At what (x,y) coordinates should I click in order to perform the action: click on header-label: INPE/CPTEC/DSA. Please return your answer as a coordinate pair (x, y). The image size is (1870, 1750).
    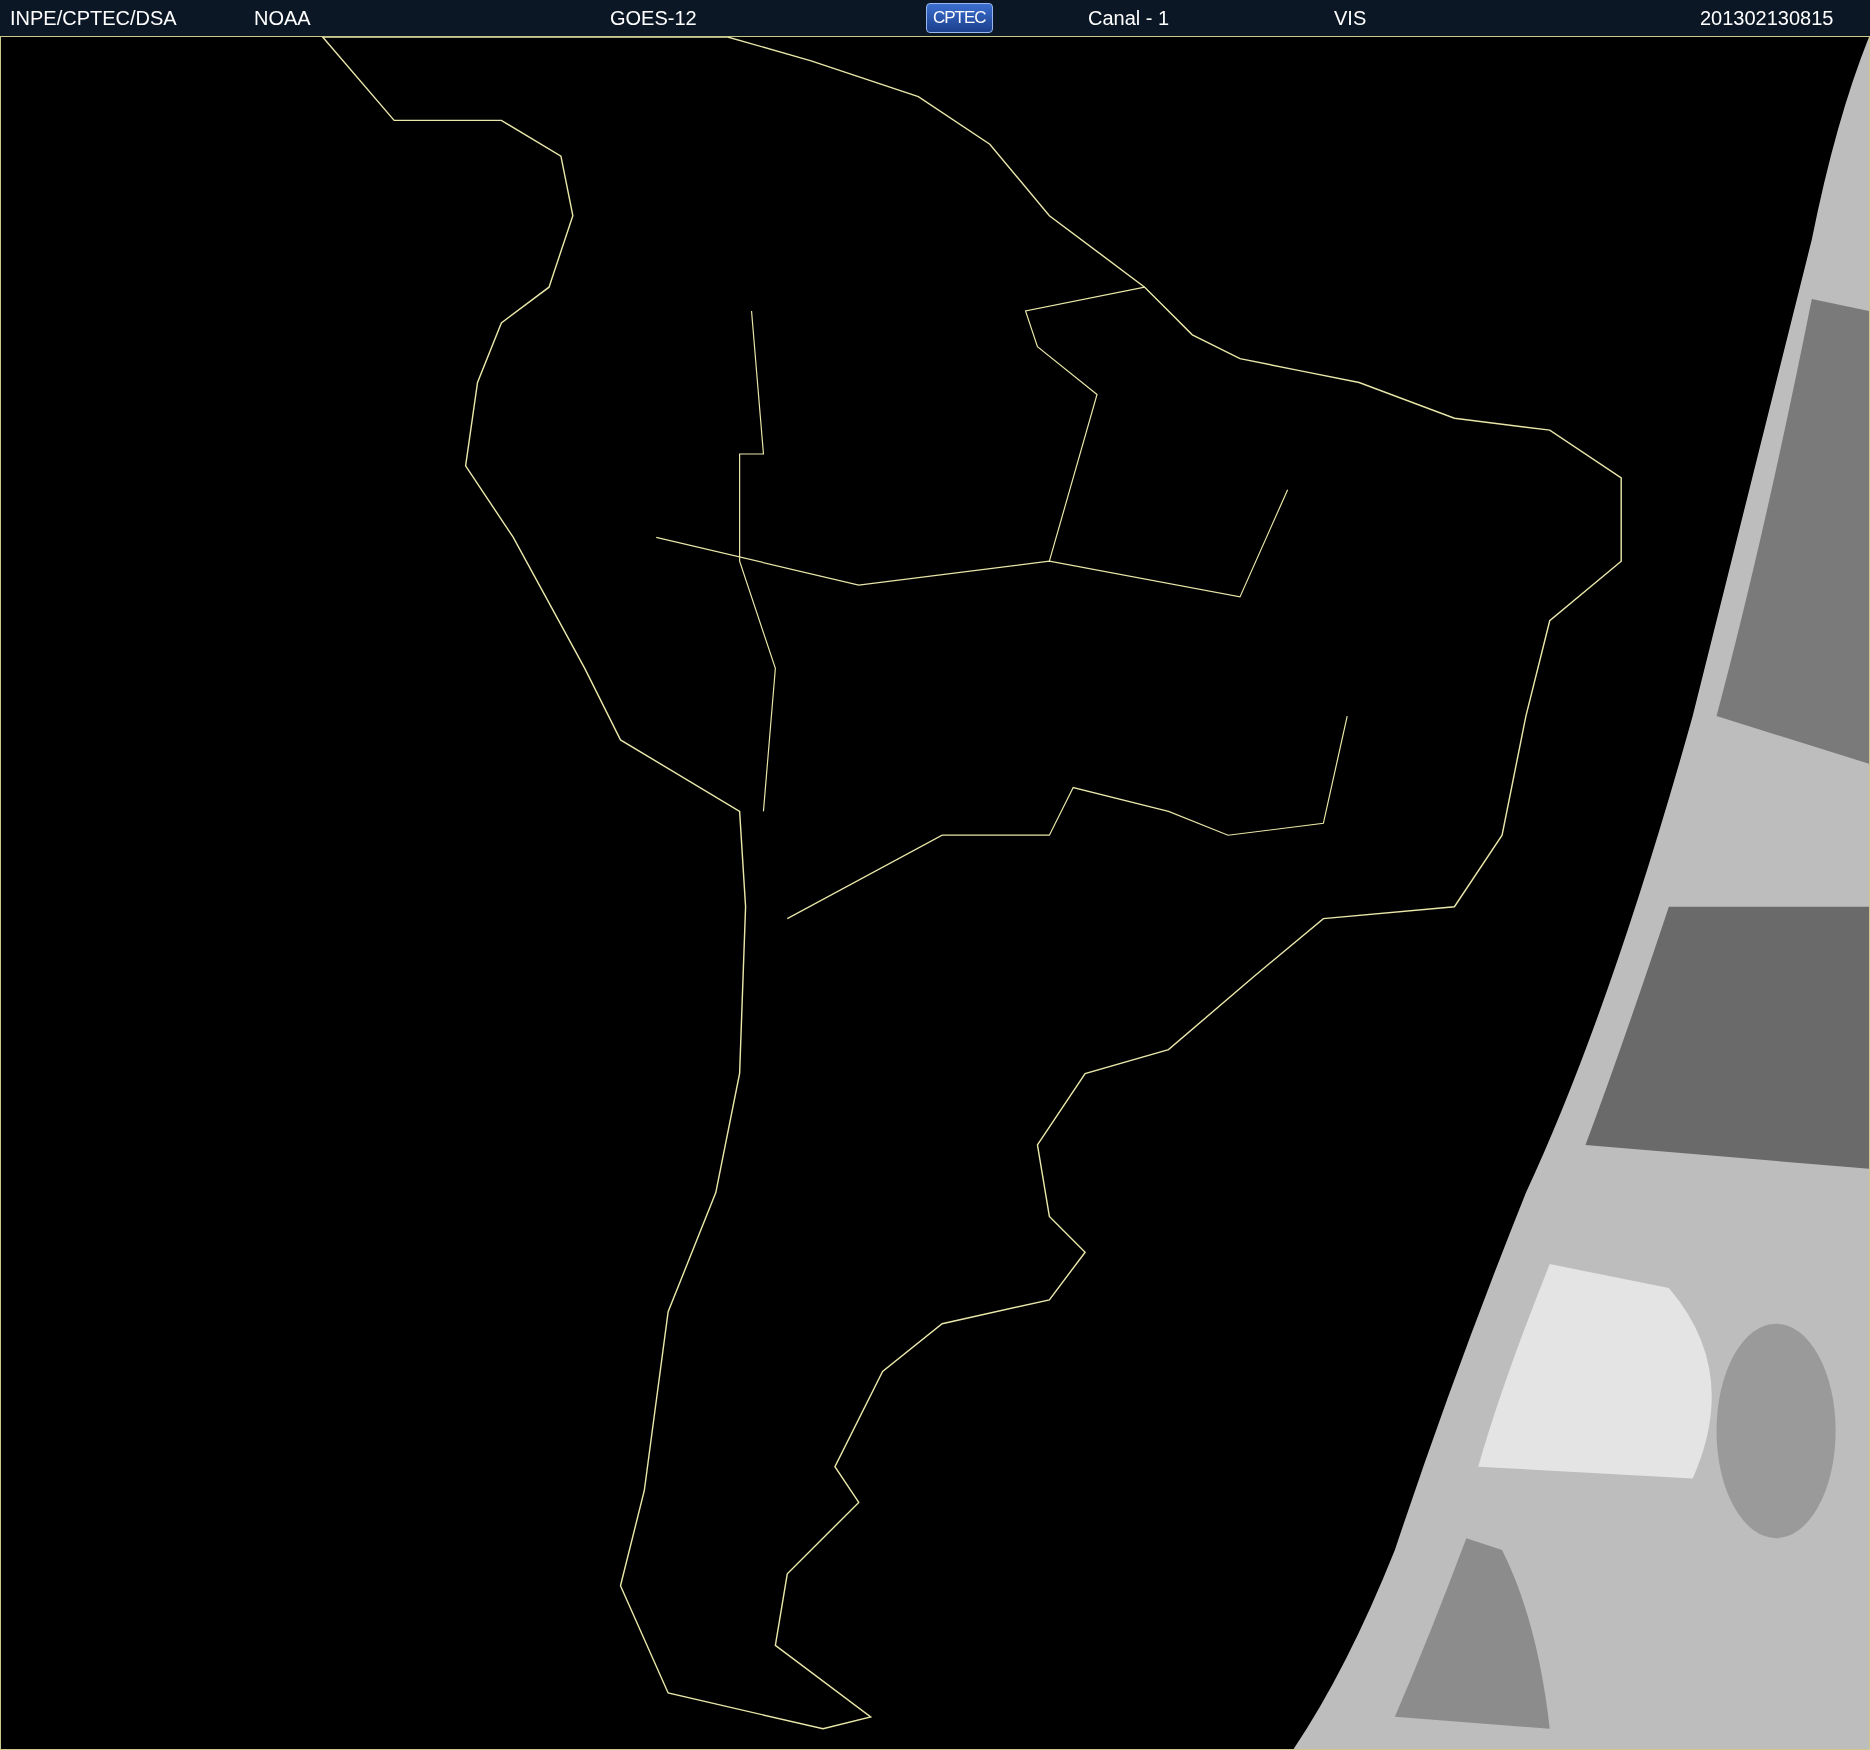
    Looking at the image, I should click on (93, 18).